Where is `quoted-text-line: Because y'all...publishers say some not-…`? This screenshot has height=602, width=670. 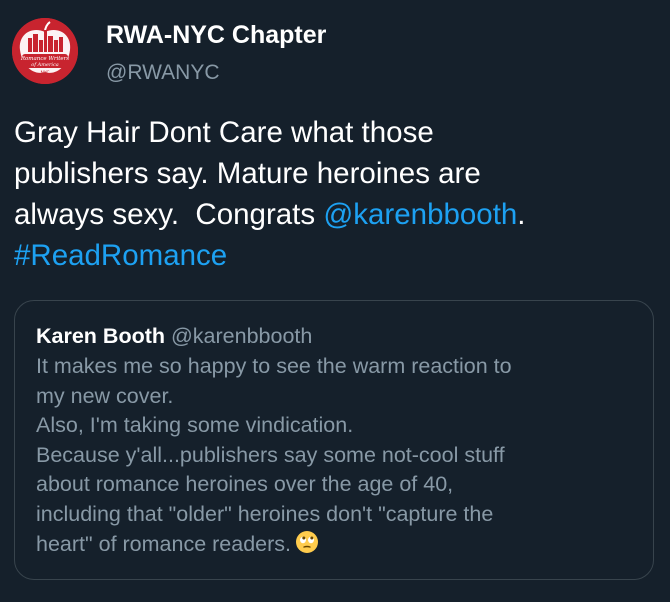 quoted-text-line: Because y'all...publishers say some not-… is located at coordinates (270, 454).